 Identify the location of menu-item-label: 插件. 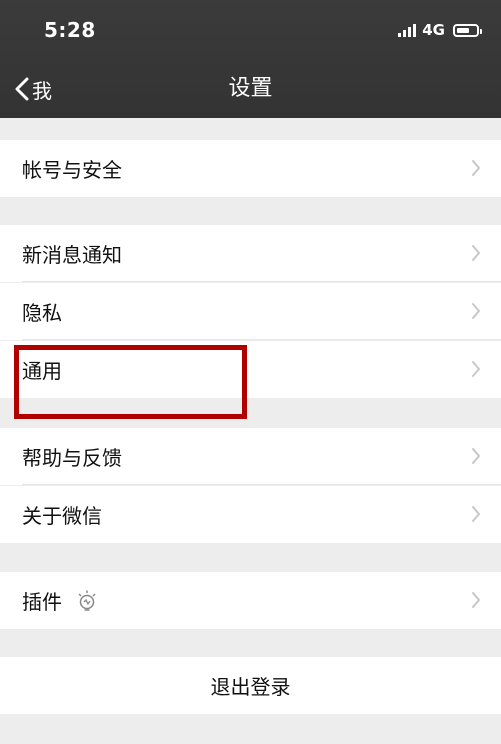
(42, 602).